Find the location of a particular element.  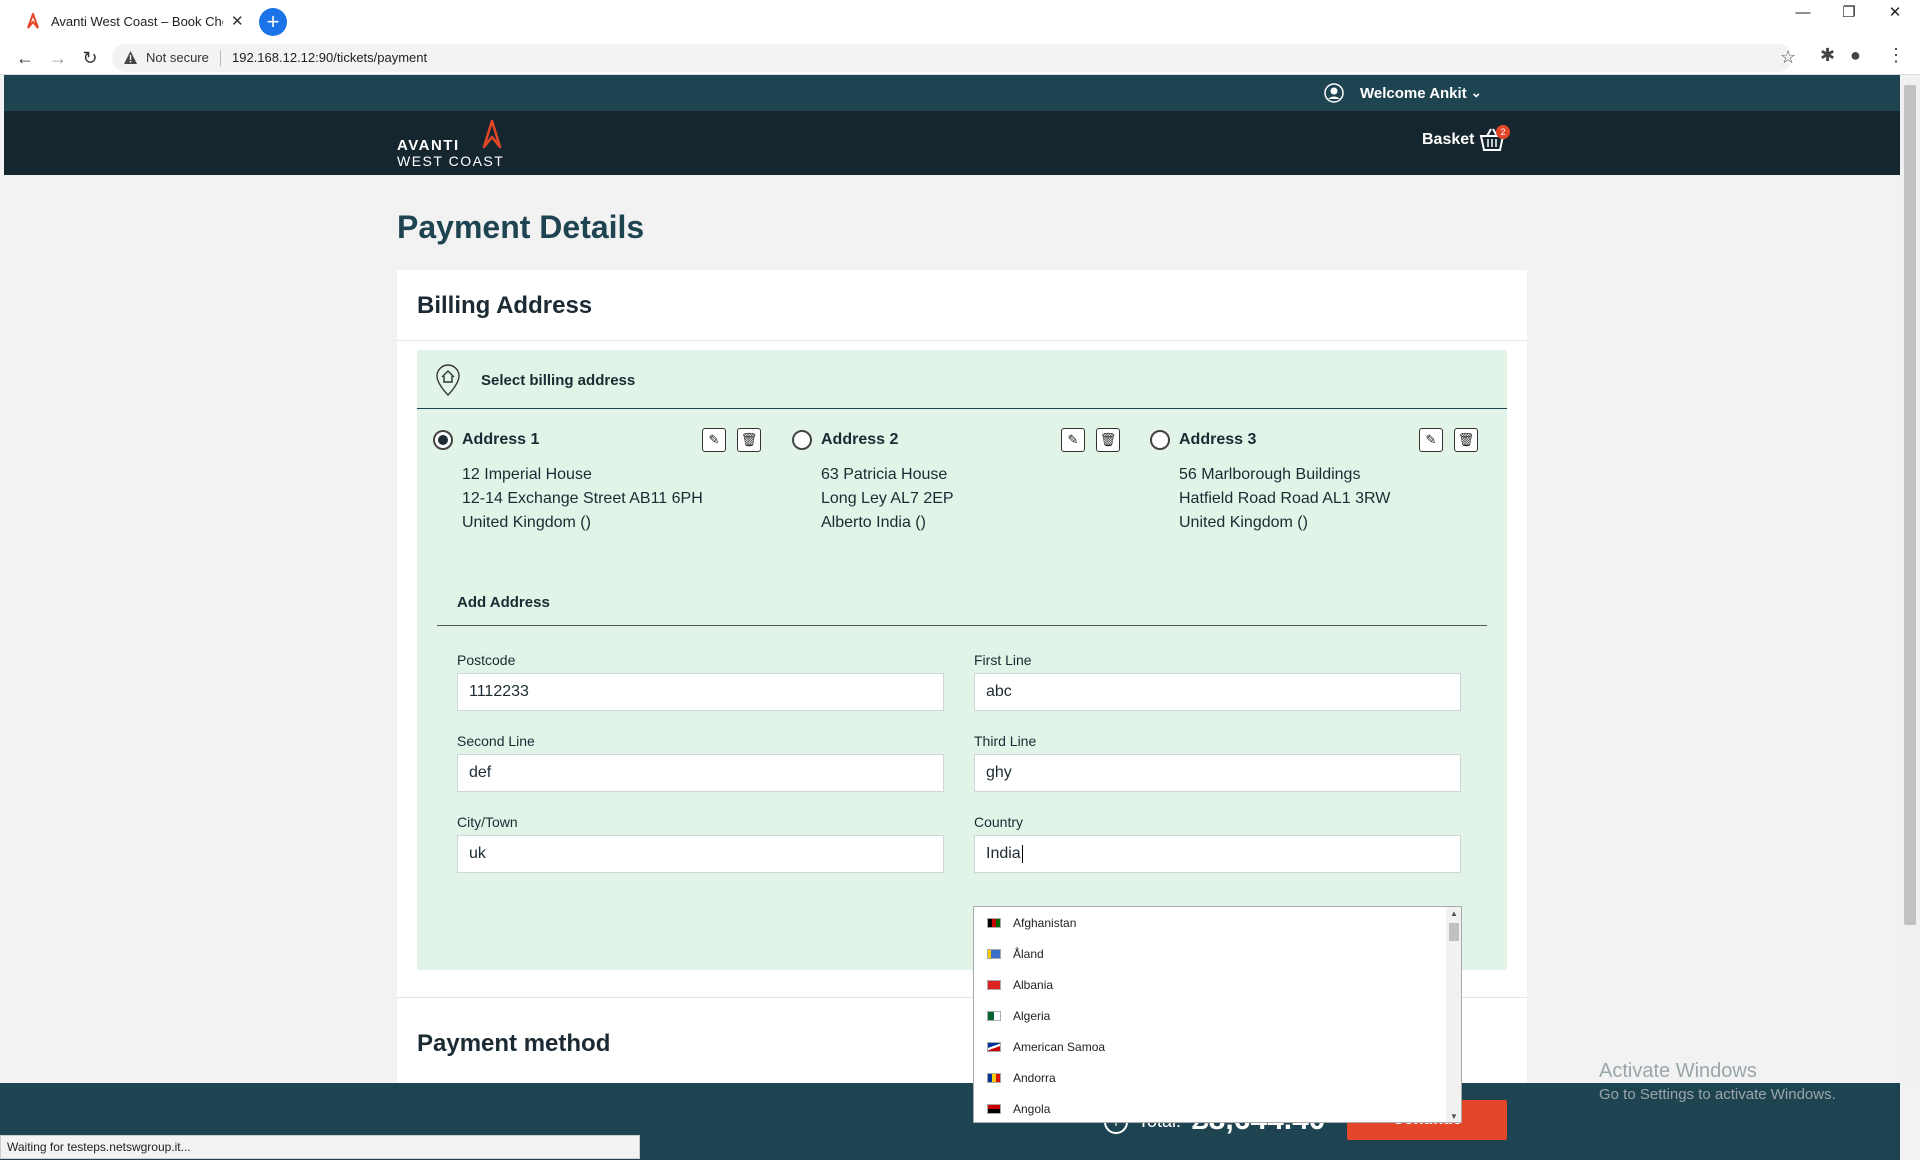

country-input-text: India is located at coordinates (1003, 853).